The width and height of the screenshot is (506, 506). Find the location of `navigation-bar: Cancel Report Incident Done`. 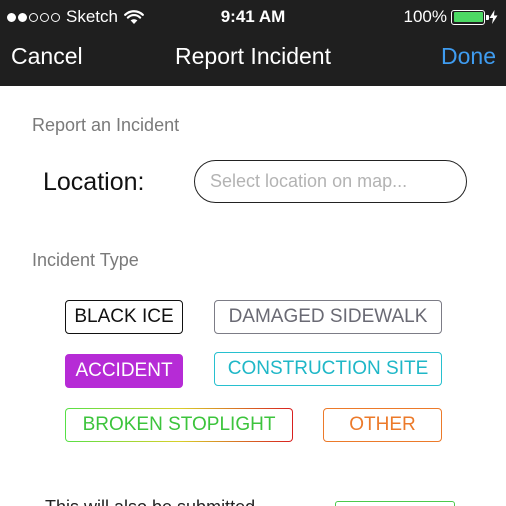

navigation-bar: Cancel Report Incident Done is located at coordinates (253, 61).